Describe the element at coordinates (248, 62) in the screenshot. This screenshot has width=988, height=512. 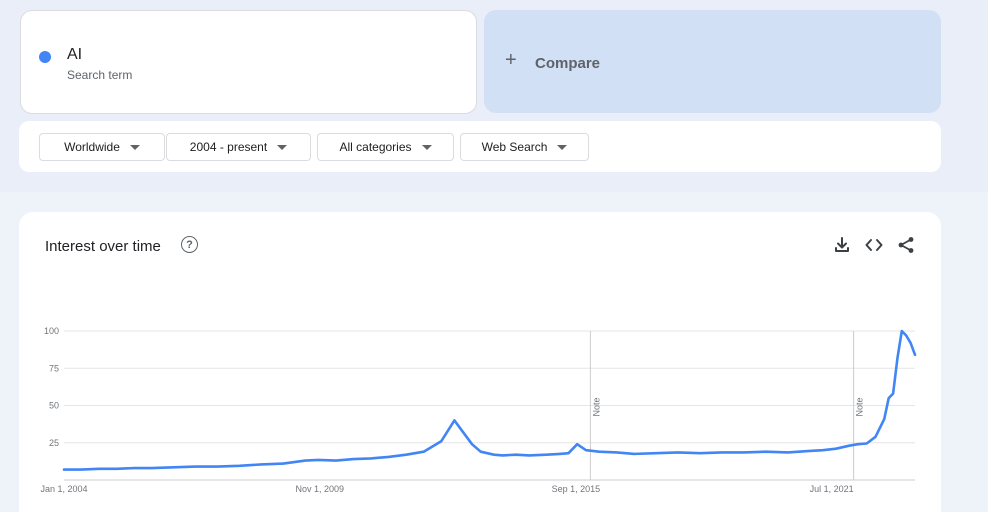
I see `search-term-card: AI Search term` at that location.